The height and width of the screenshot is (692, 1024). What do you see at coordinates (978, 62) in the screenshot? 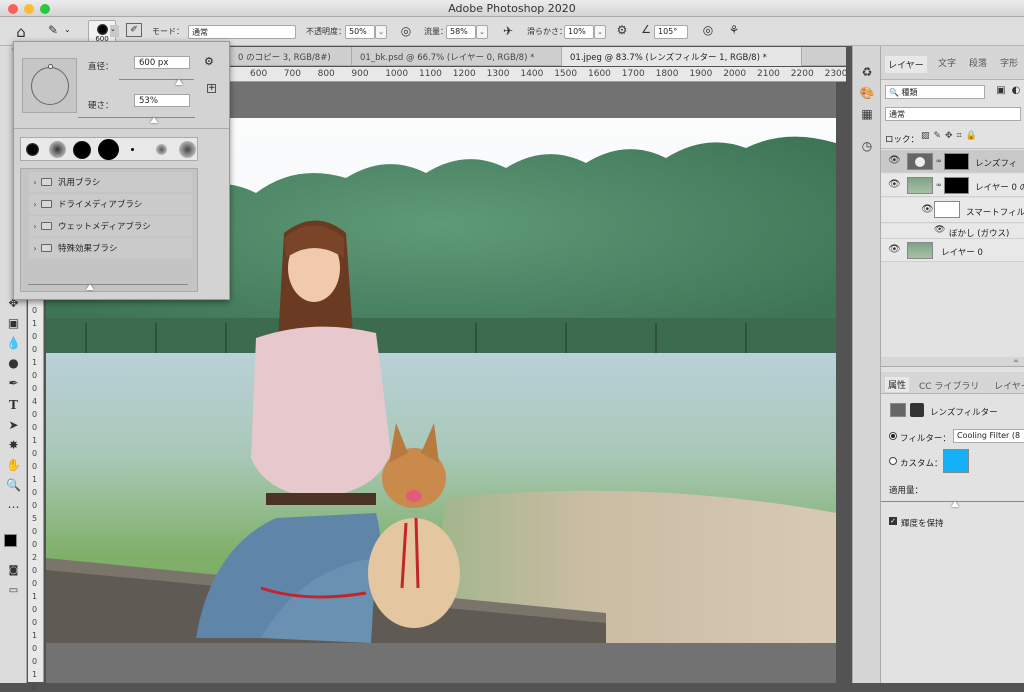
I see `tab-paragraph: 段落` at bounding box center [978, 62].